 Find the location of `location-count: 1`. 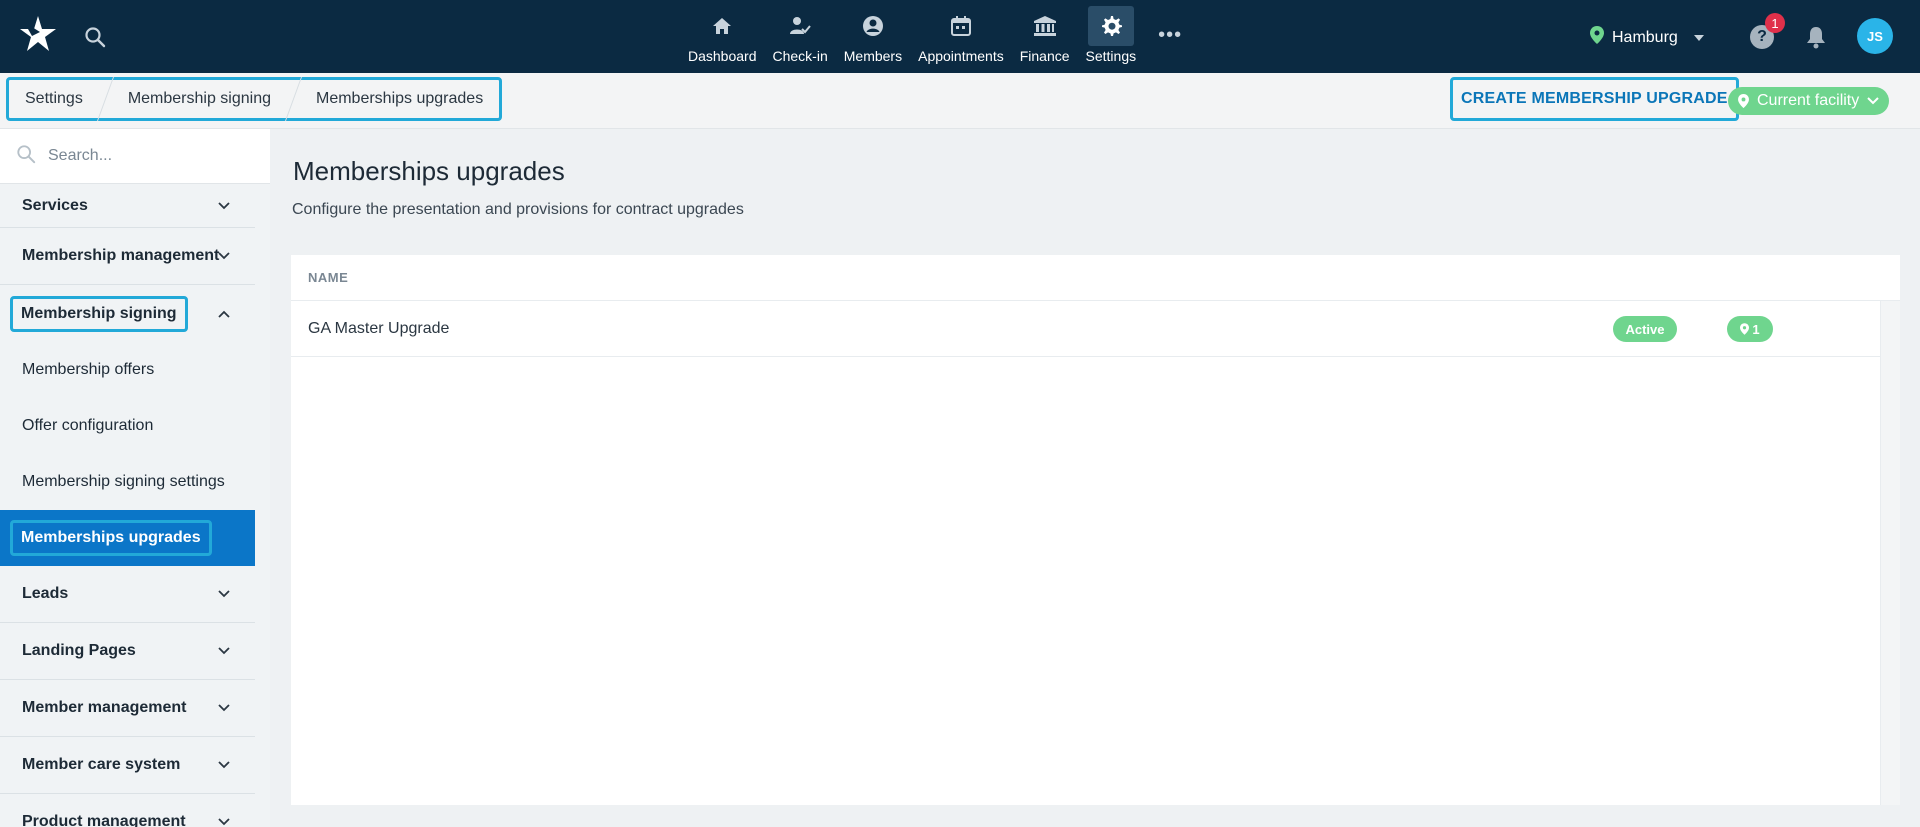

location-count: 1 is located at coordinates (1756, 329).